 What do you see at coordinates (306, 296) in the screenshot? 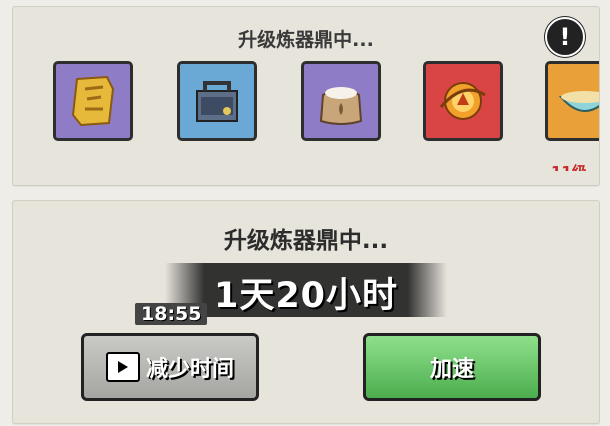
I see `remaining-time: 1天20小时` at bounding box center [306, 296].